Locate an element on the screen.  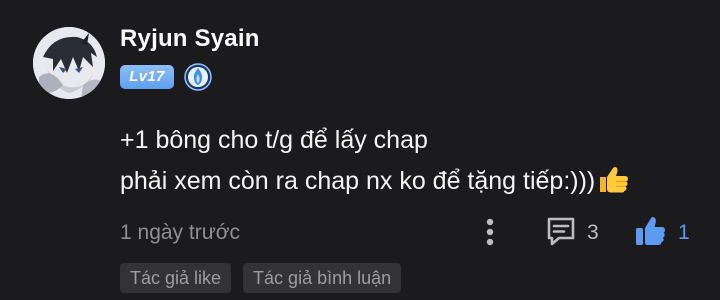
vertical-dots-icon is located at coordinates (490, 232).